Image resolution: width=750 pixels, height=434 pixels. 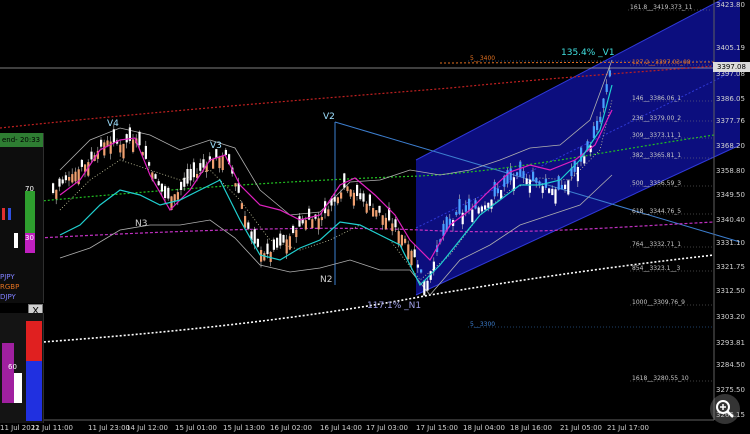 What do you see at coordinates (7, 277) in the screenshot?
I see `pair-label-1: PJPY` at bounding box center [7, 277].